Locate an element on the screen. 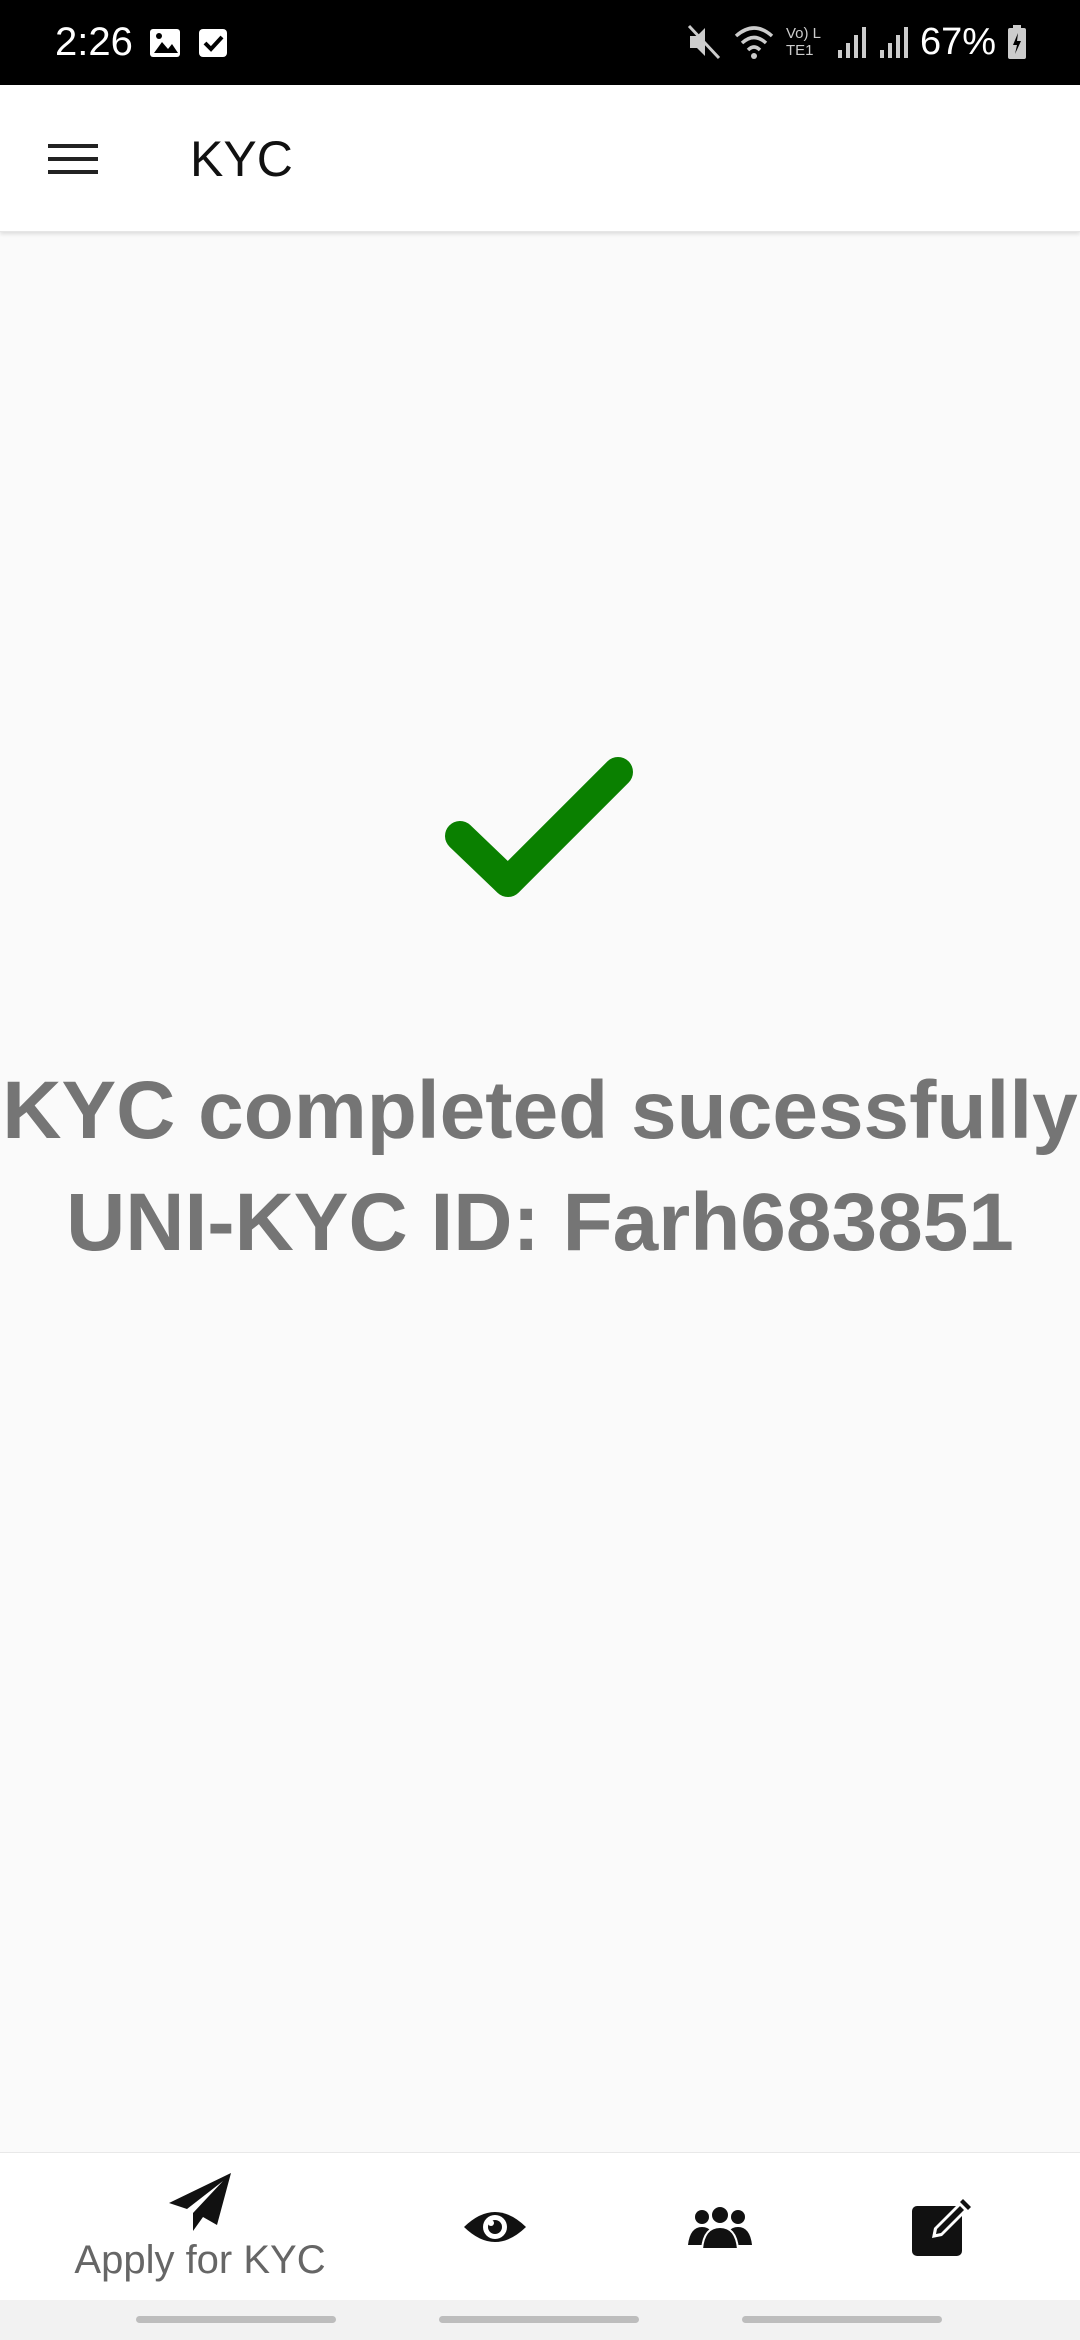 Image resolution: width=1080 pixels, height=2340 pixels. page-title: KYC is located at coordinates (241, 159).